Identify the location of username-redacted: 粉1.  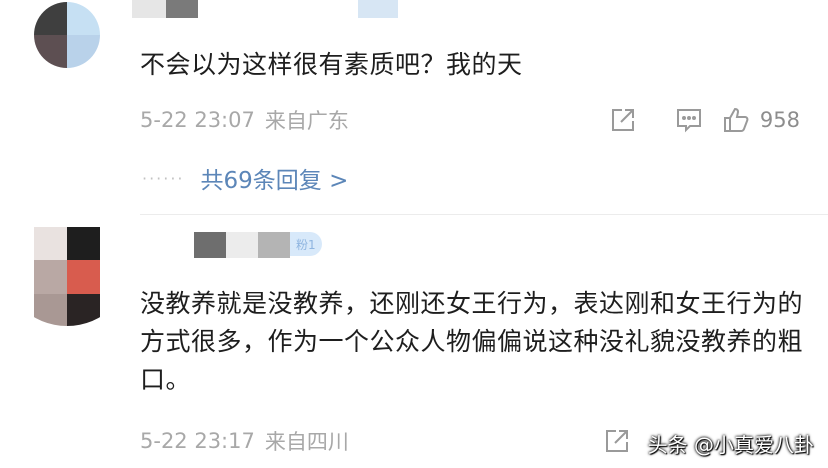
(227, 245).